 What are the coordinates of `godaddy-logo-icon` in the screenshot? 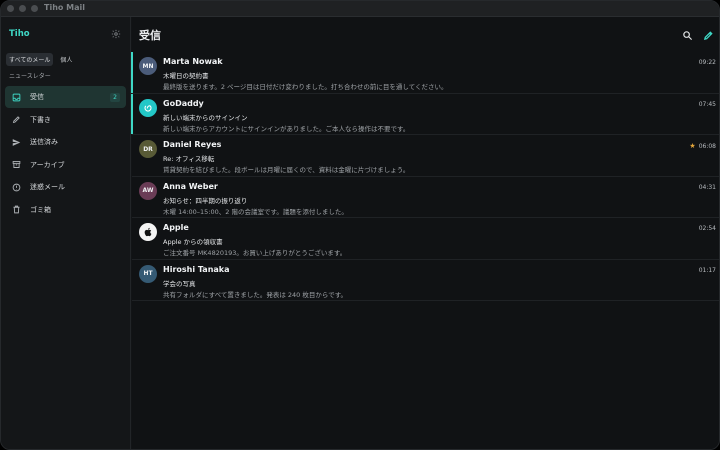 It's located at (148, 108).